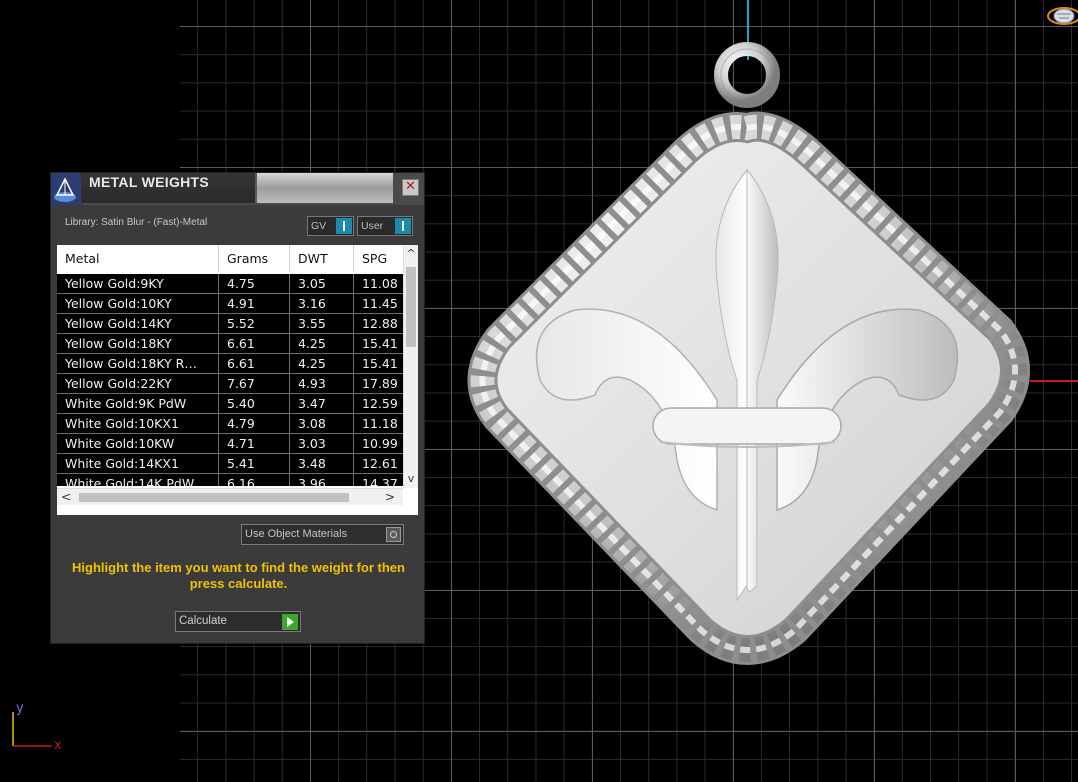 The height and width of the screenshot is (782, 1078). Describe the element at coordinates (138, 343) in the screenshot. I see `cell-metal: Yellow Gold:18KY` at that location.